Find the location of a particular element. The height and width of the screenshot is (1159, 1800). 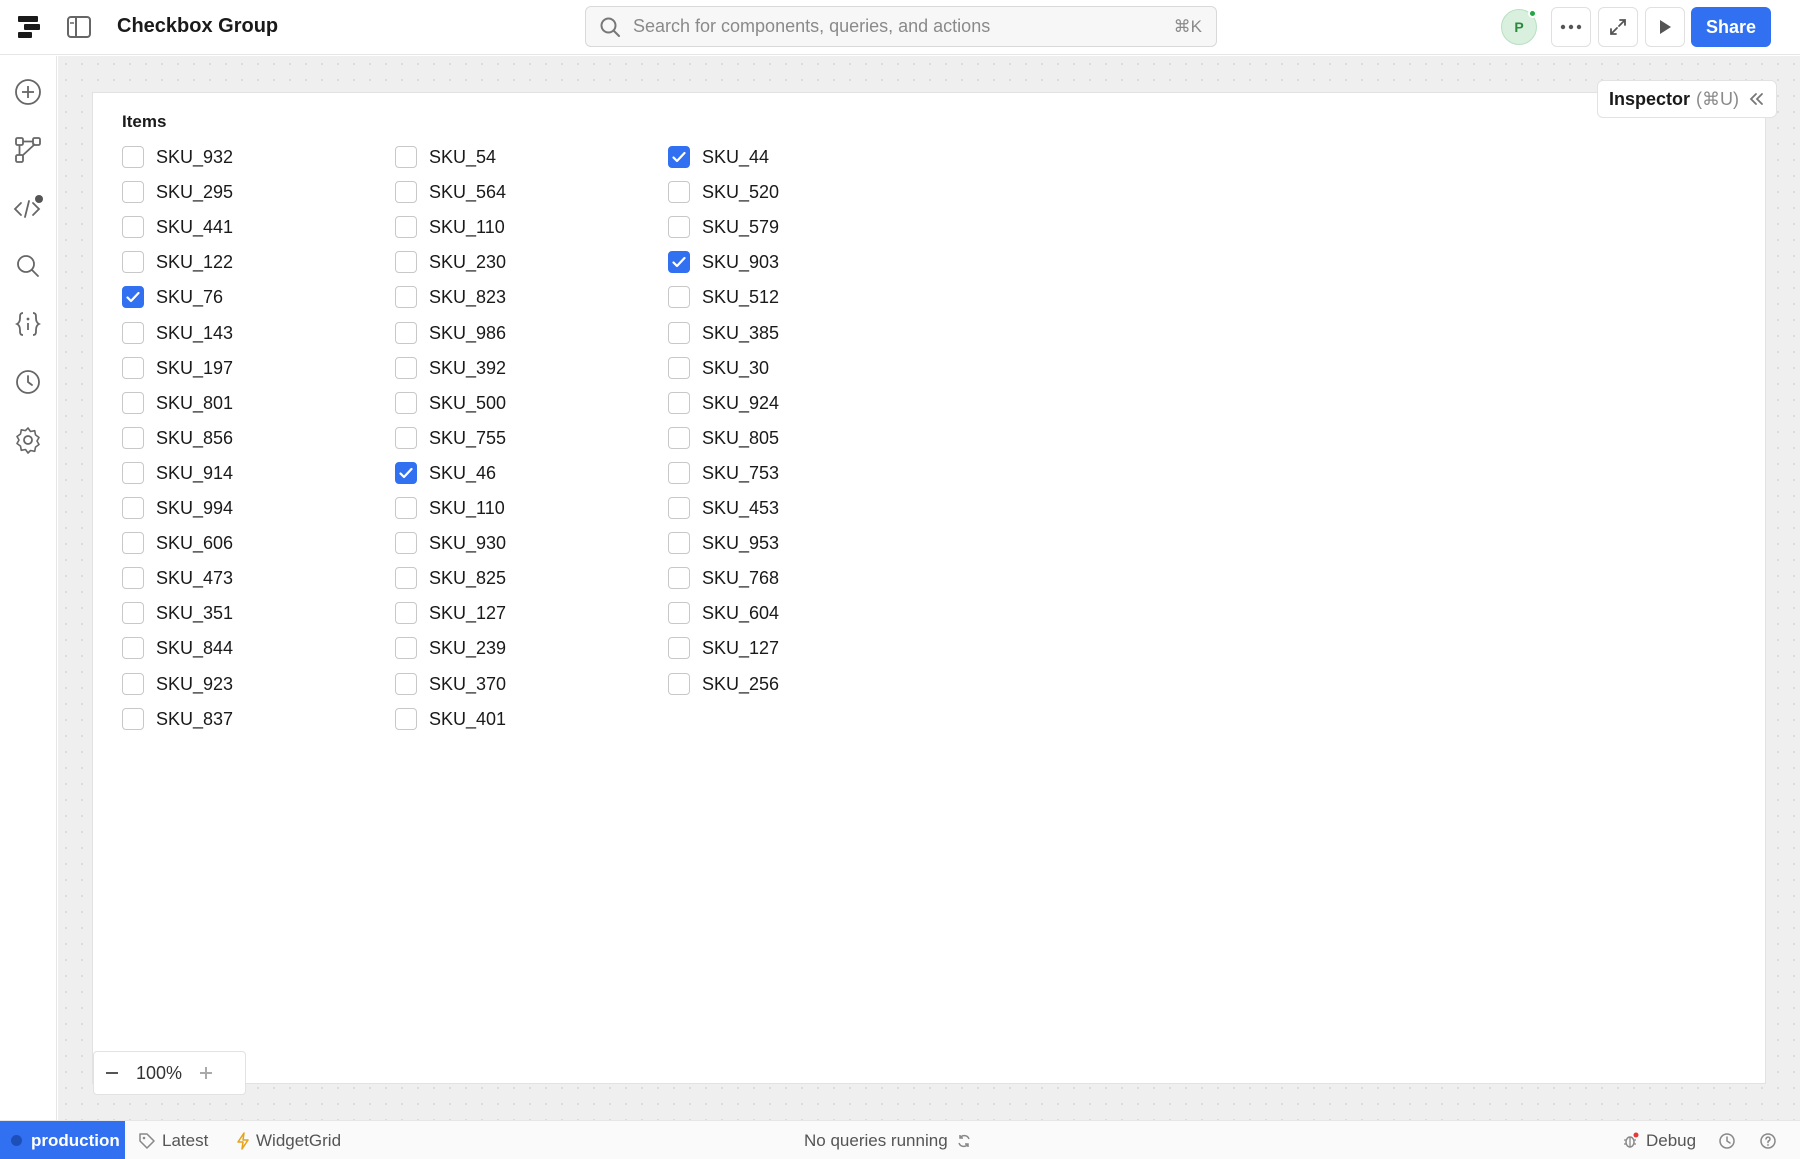

checkbox-item: SKU_924 is located at coordinates (723, 403).